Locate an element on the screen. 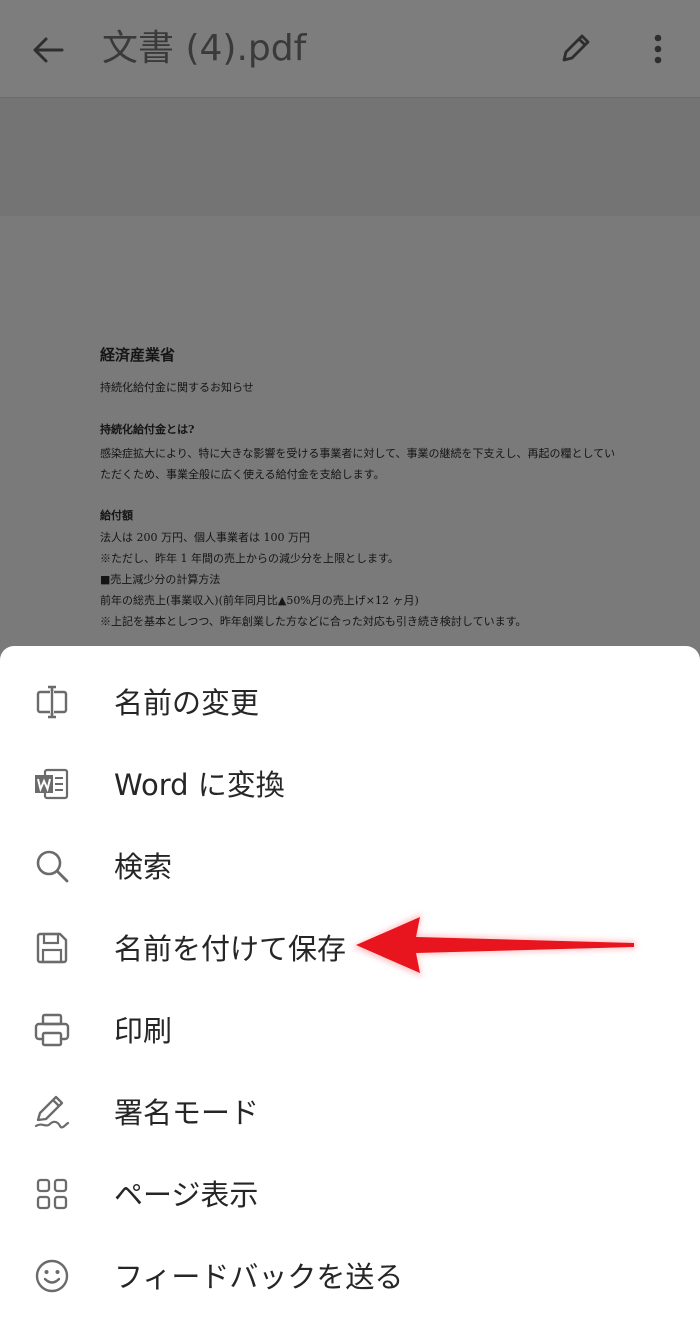 Image resolution: width=700 pixels, height=1328 pixels. doc-line: ■売上減少分の計算方法 is located at coordinates (160, 579).